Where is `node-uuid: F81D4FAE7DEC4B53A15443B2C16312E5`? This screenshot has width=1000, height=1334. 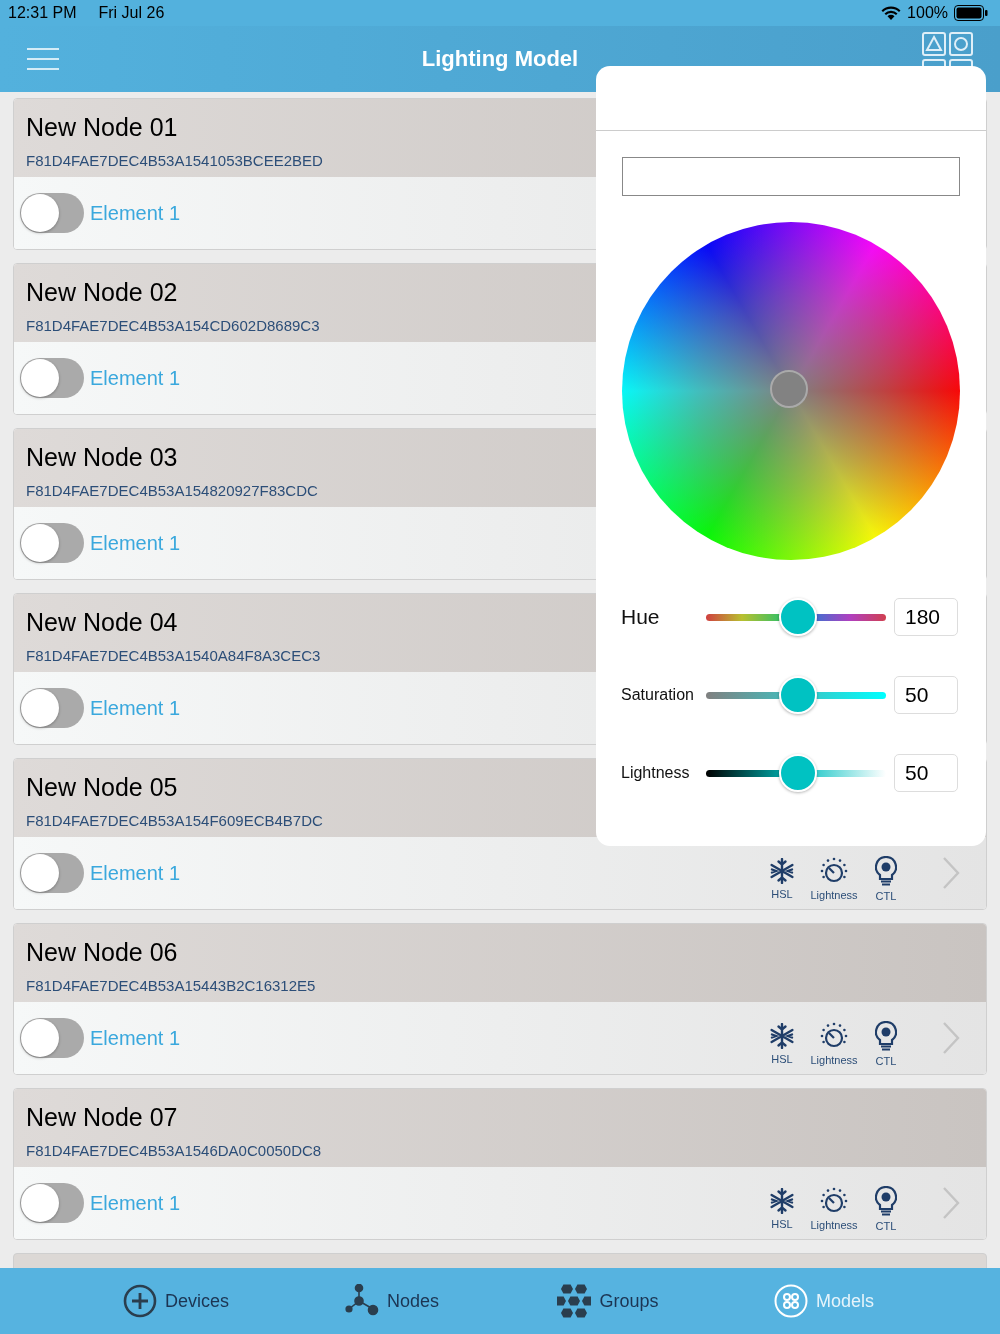
node-uuid: F81D4FAE7DEC4B53A15443B2C16312E5 is located at coordinates (171, 985).